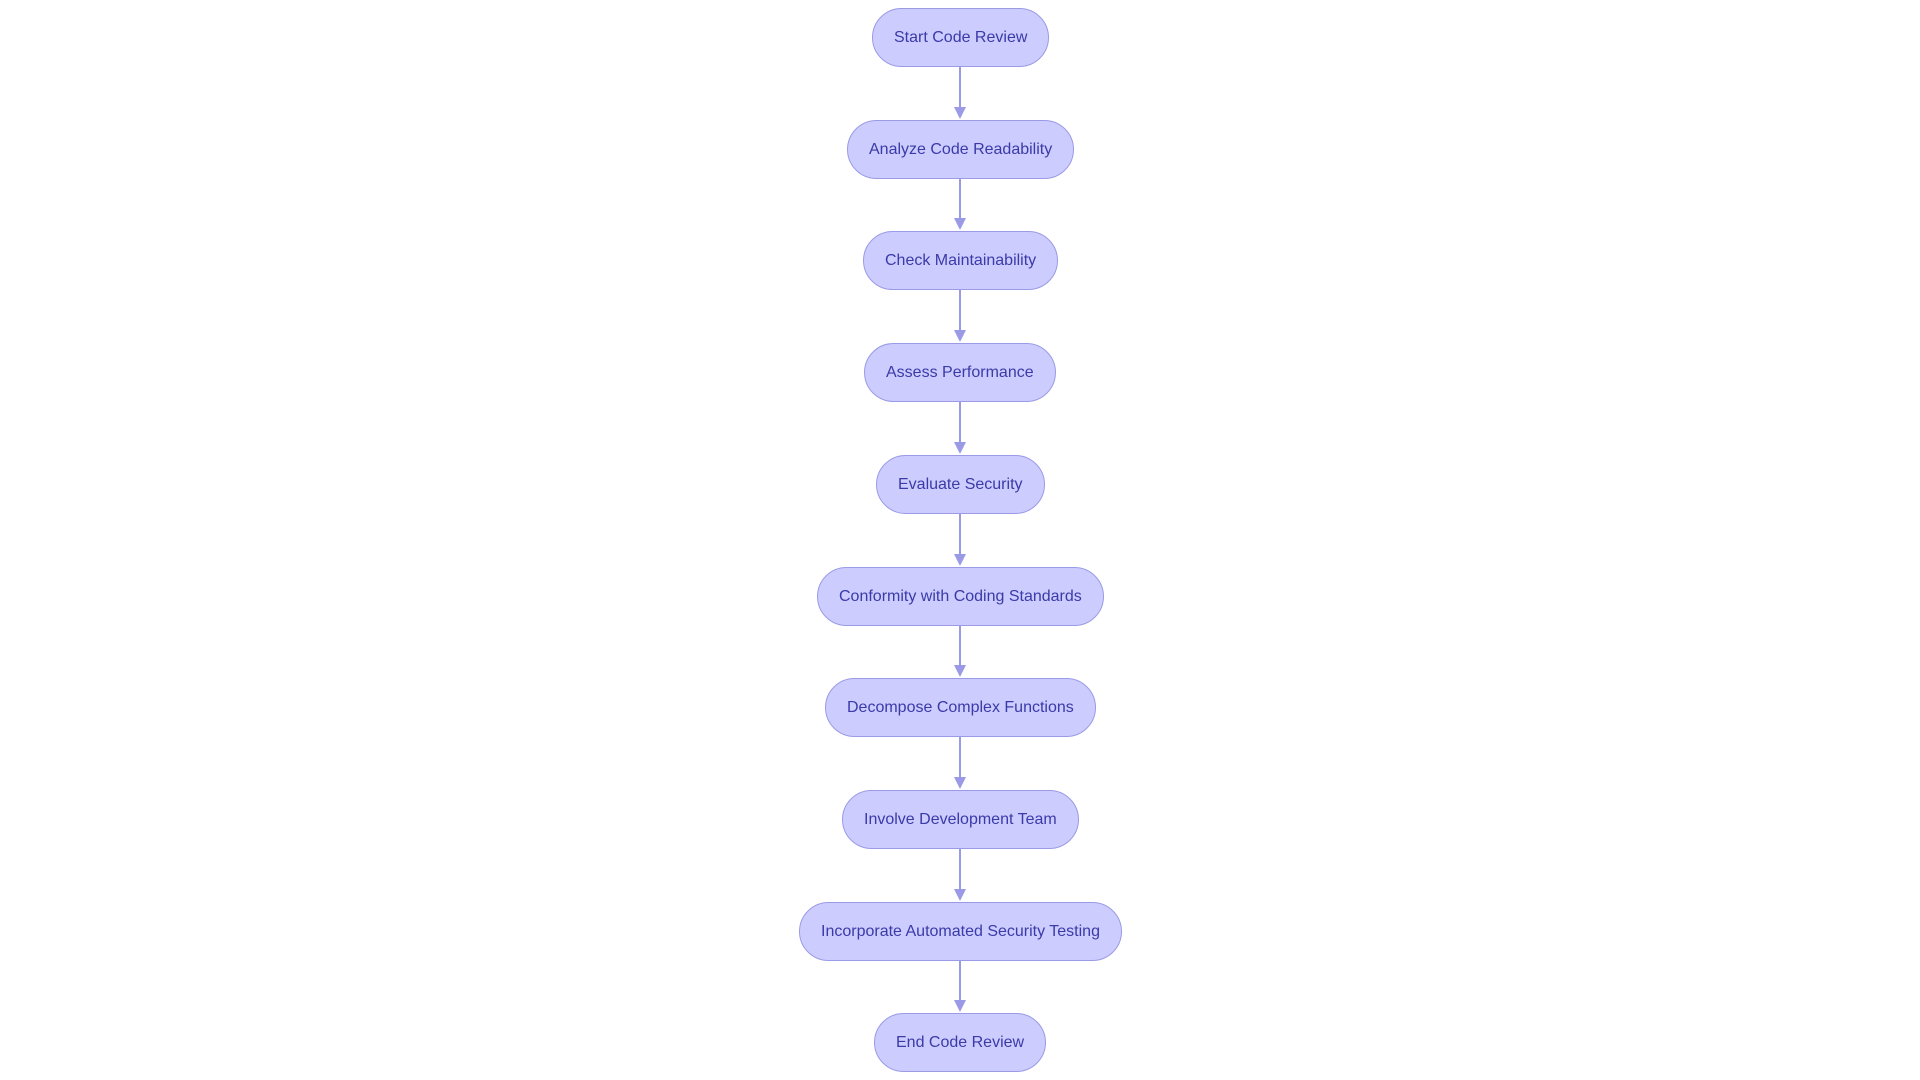 The image size is (1920, 1080). What do you see at coordinates (961, 260) in the screenshot?
I see `flow-node-c: Check Maintainability` at bounding box center [961, 260].